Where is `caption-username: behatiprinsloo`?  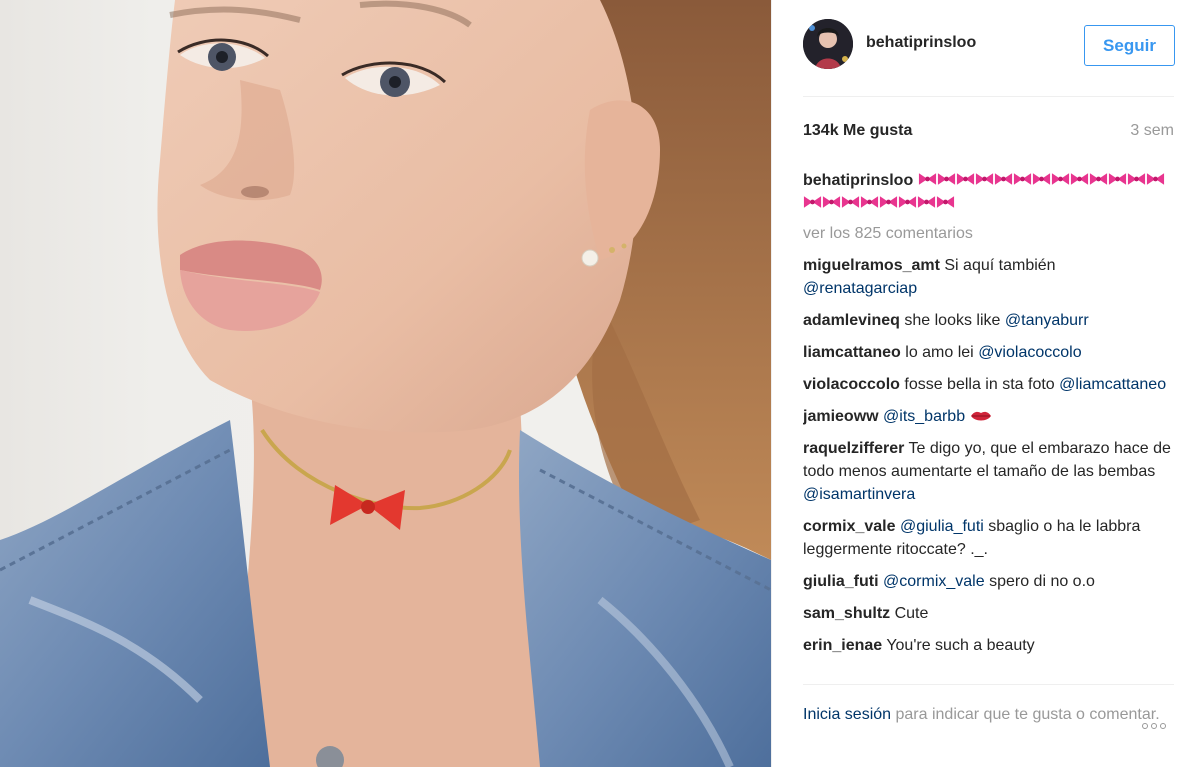
caption-username: behatiprinsloo is located at coordinates (858, 180).